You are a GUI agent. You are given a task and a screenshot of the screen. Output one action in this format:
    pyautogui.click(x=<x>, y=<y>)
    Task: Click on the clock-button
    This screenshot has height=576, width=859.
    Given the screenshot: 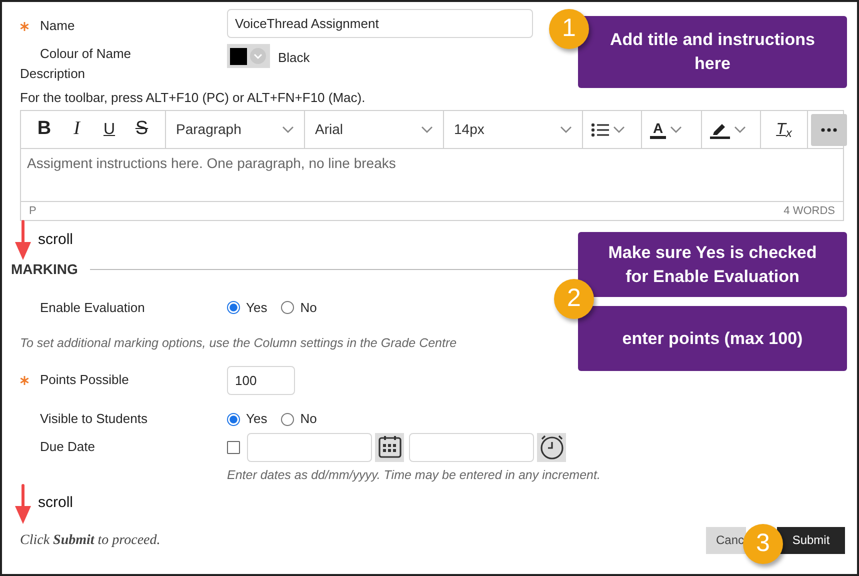 What is the action you would take?
    pyautogui.click(x=551, y=447)
    